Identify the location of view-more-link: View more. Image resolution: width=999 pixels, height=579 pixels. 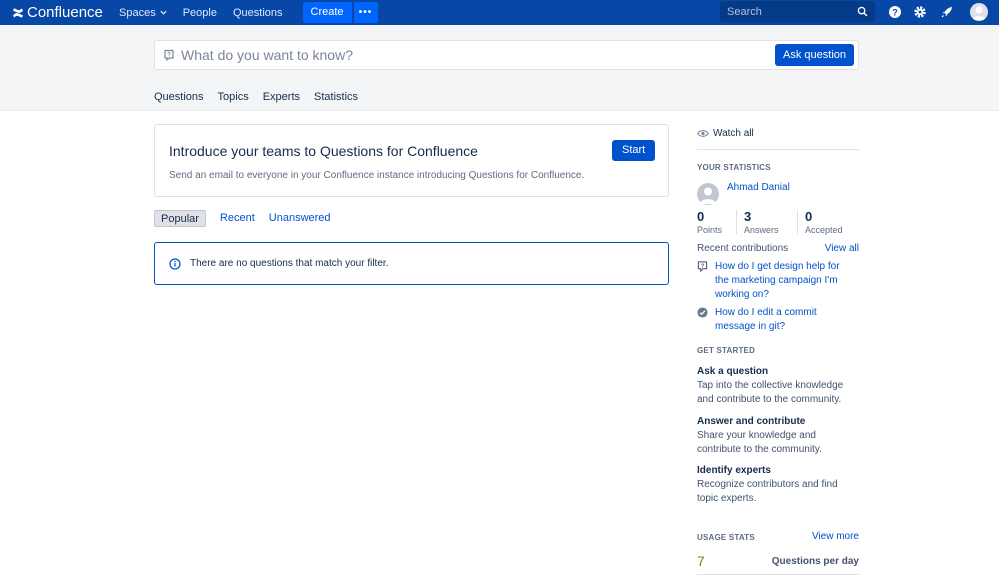
(835, 536).